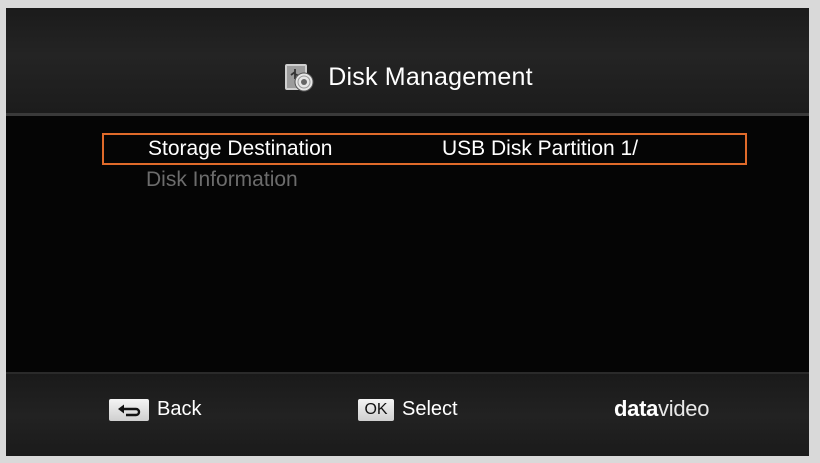 The image size is (820, 463). What do you see at coordinates (240, 148) in the screenshot?
I see `menu-item-label: Storage Destination` at bounding box center [240, 148].